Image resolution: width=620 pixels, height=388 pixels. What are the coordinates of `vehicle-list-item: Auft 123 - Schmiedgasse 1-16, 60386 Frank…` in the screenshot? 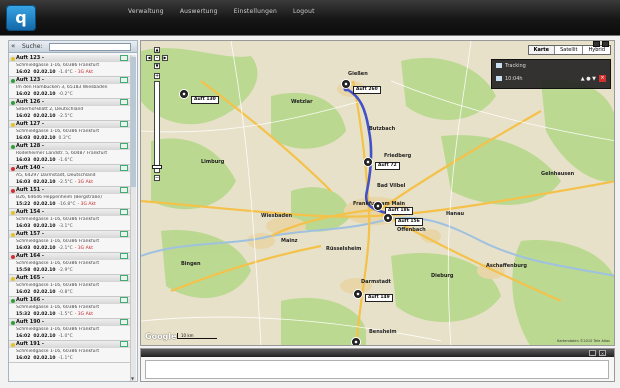 It's located at (69, 66).